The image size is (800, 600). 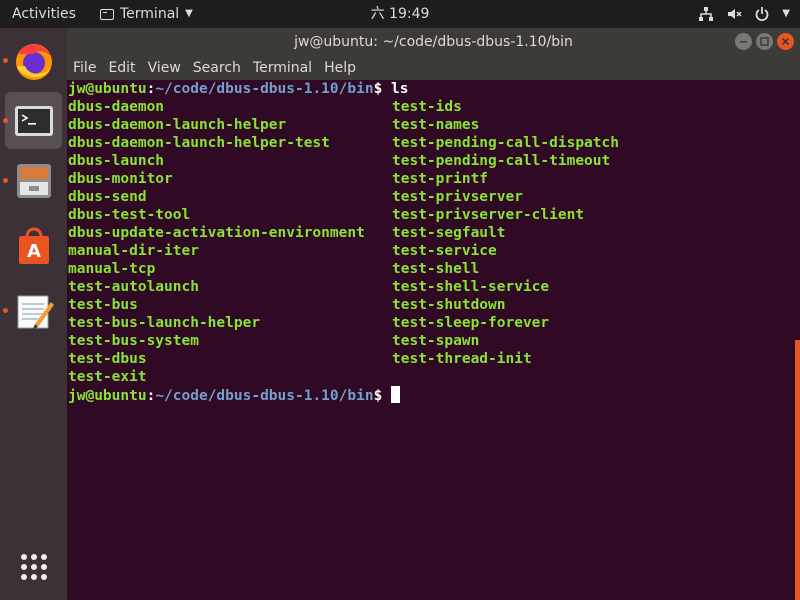 I want to click on file-entry: test-privserver, so click(x=457, y=197).